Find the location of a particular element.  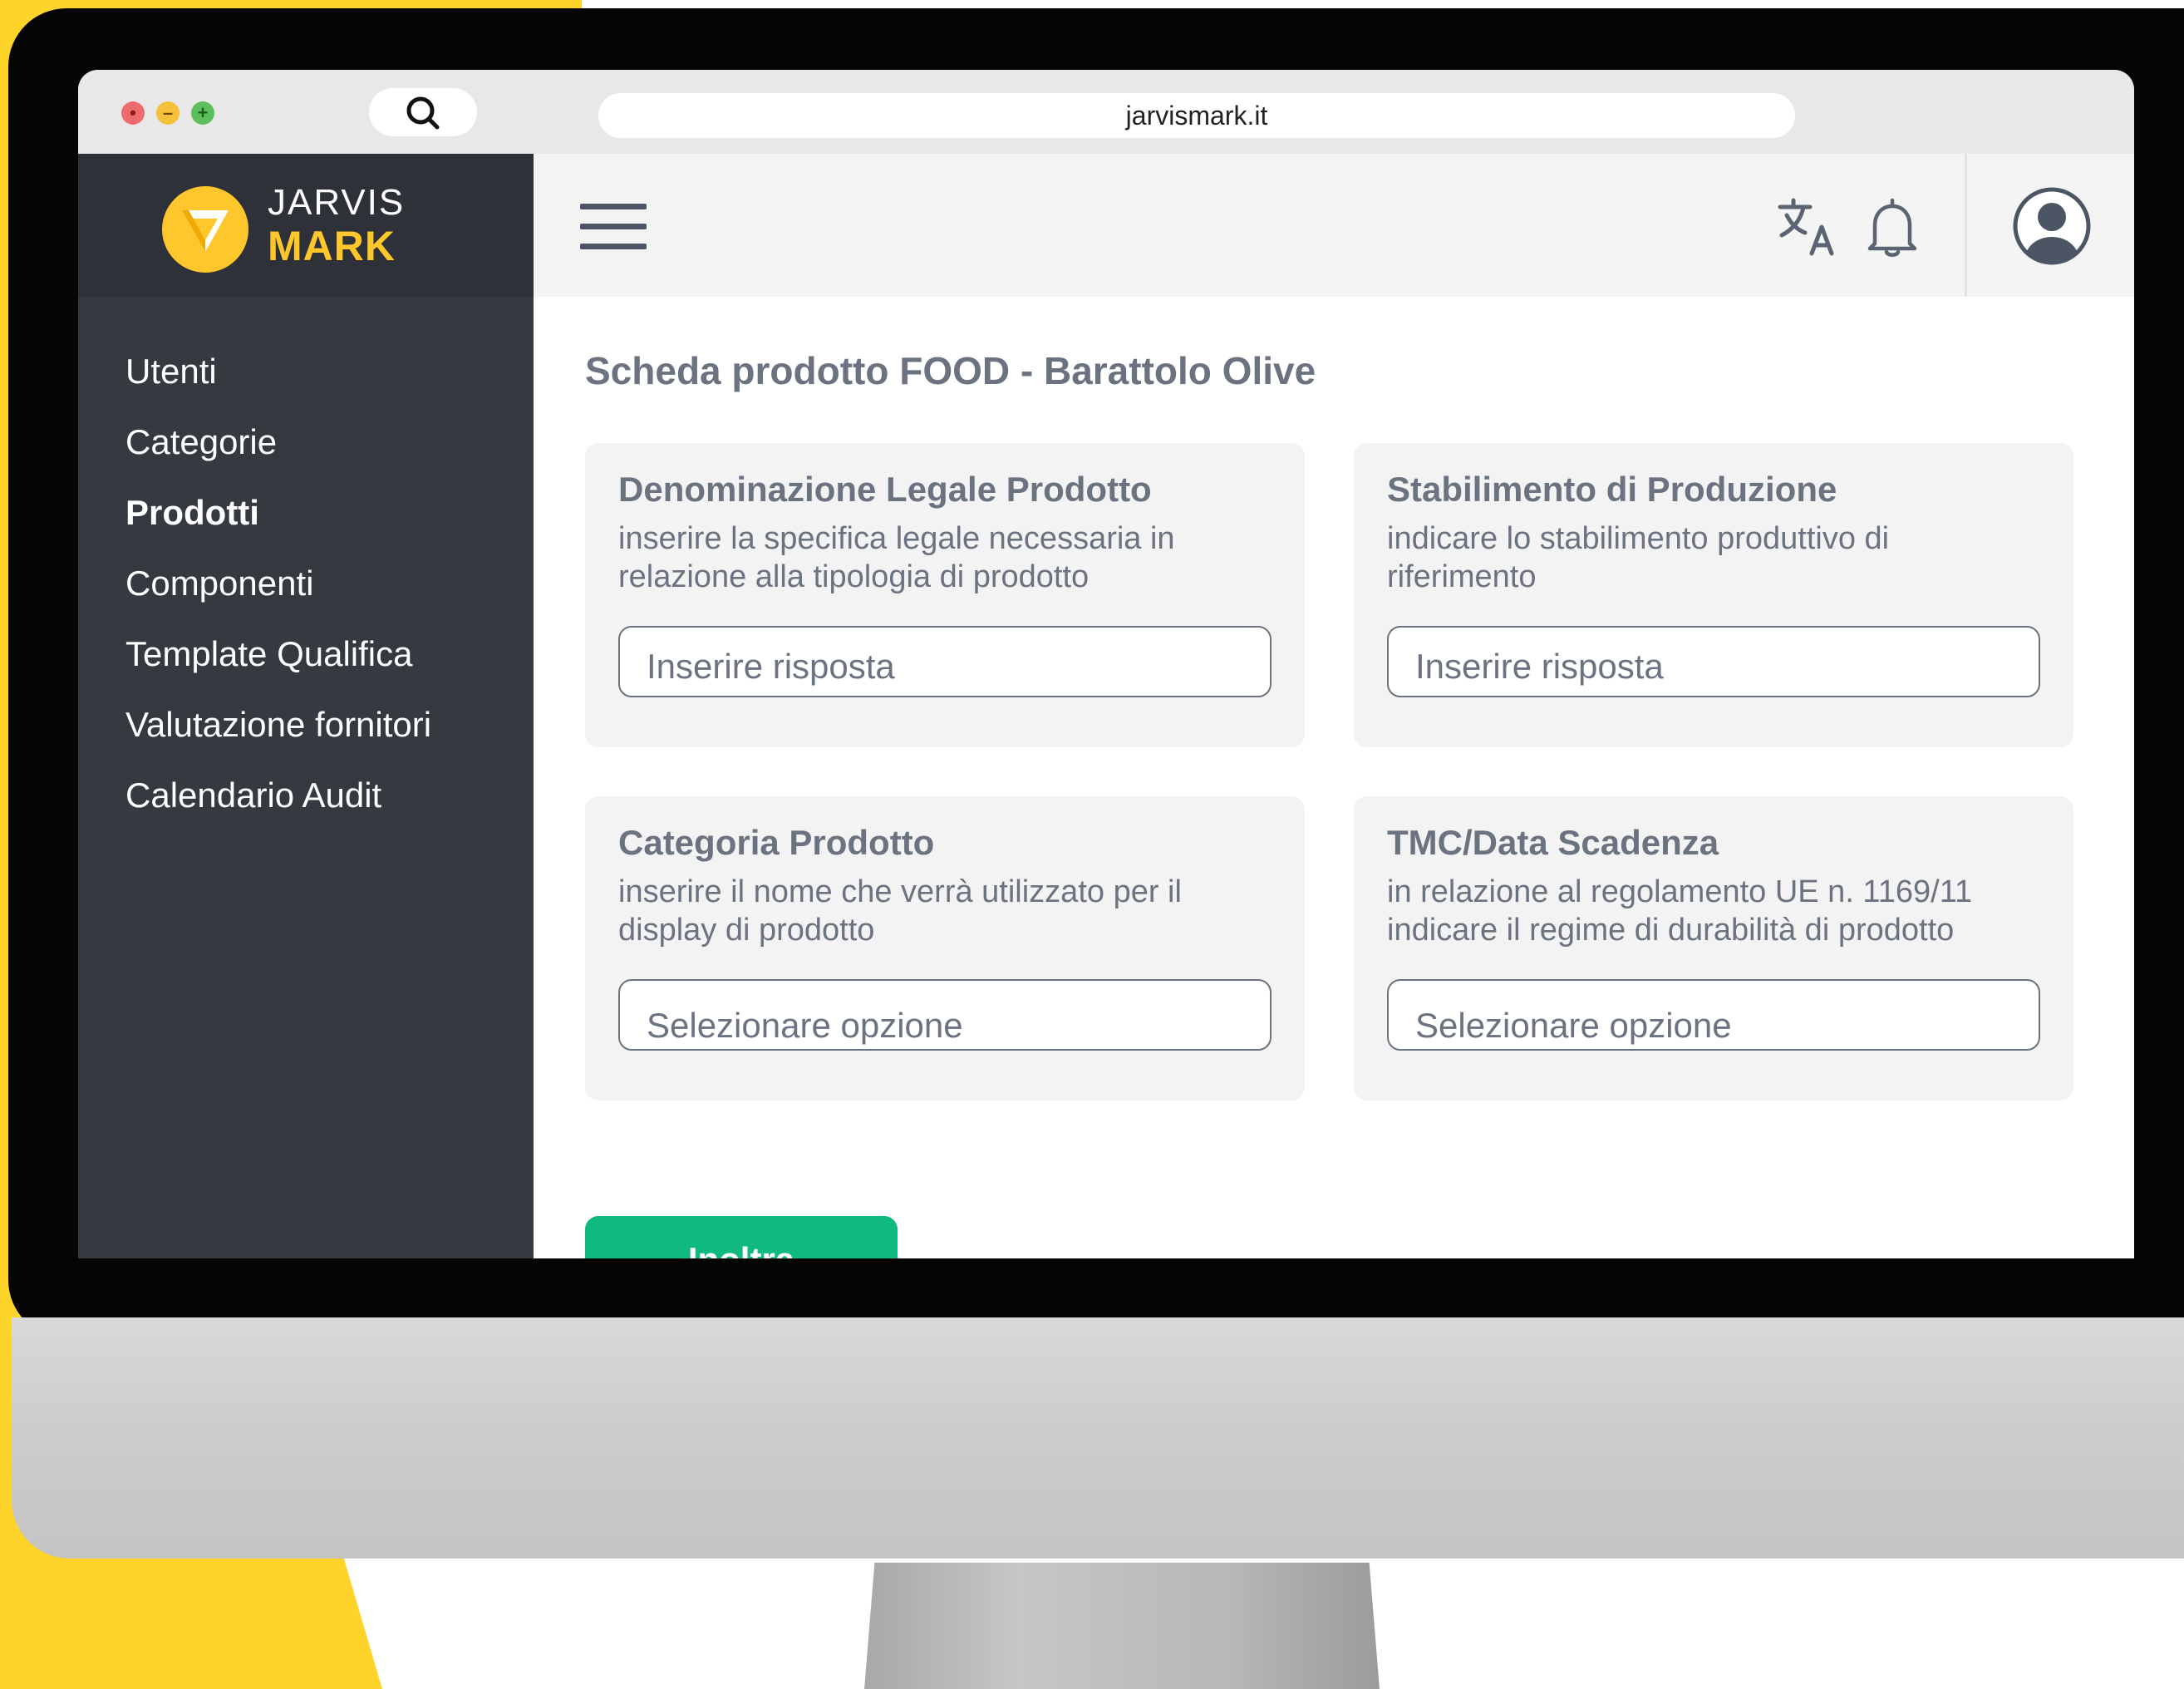

categoria-prodotto-select: Selezionare opzione is located at coordinates (945, 1015).